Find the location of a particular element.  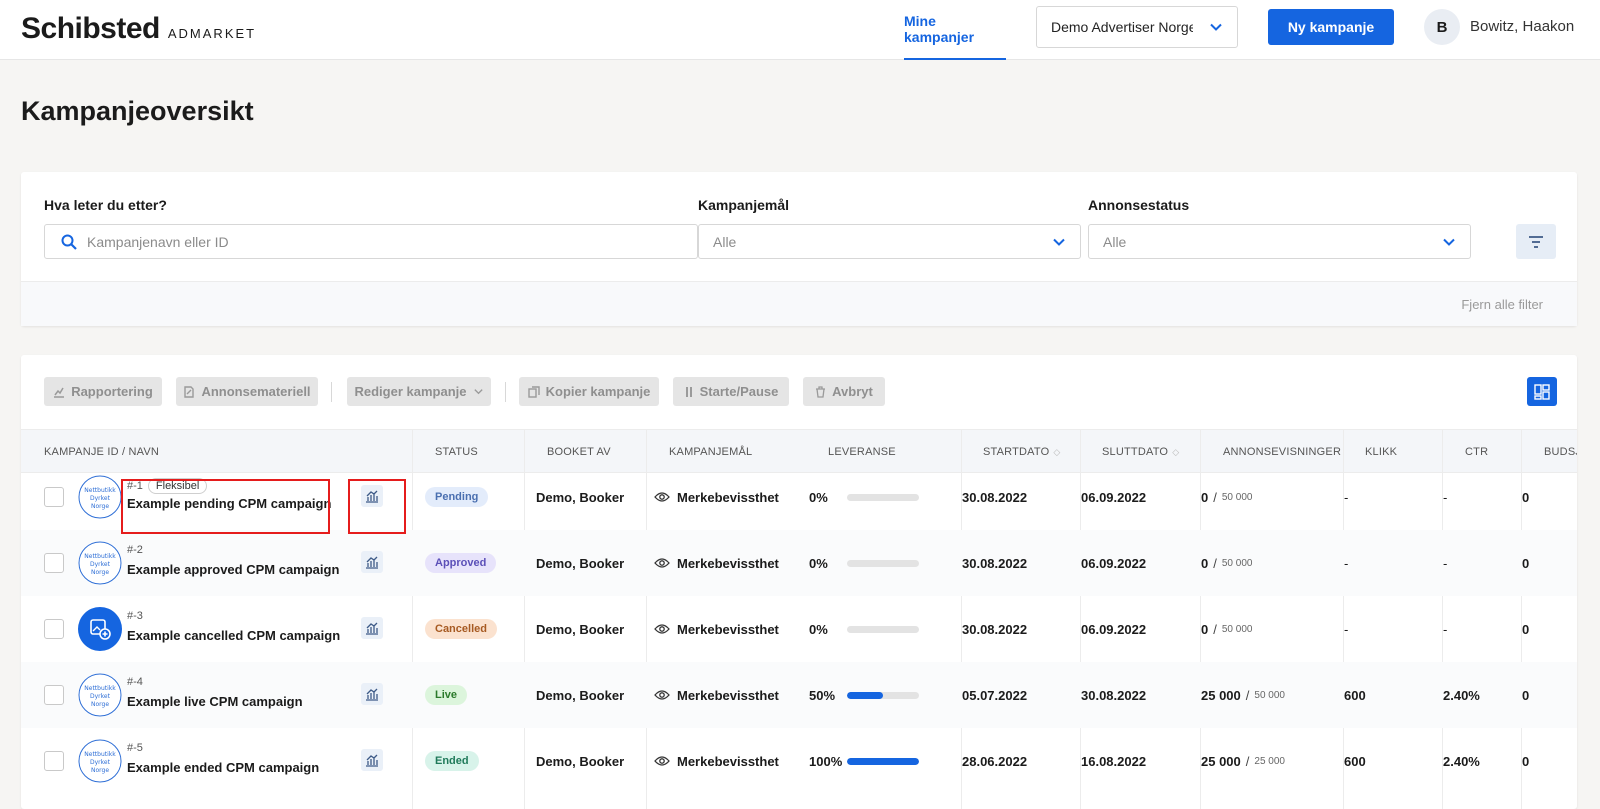

view-toggle-button is located at coordinates (1542, 391).